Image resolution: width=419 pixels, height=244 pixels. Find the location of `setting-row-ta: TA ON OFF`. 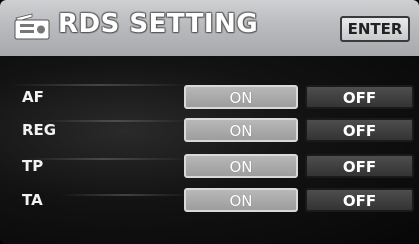

setting-row-ta: TA ON OFF is located at coordinates (209, 200).